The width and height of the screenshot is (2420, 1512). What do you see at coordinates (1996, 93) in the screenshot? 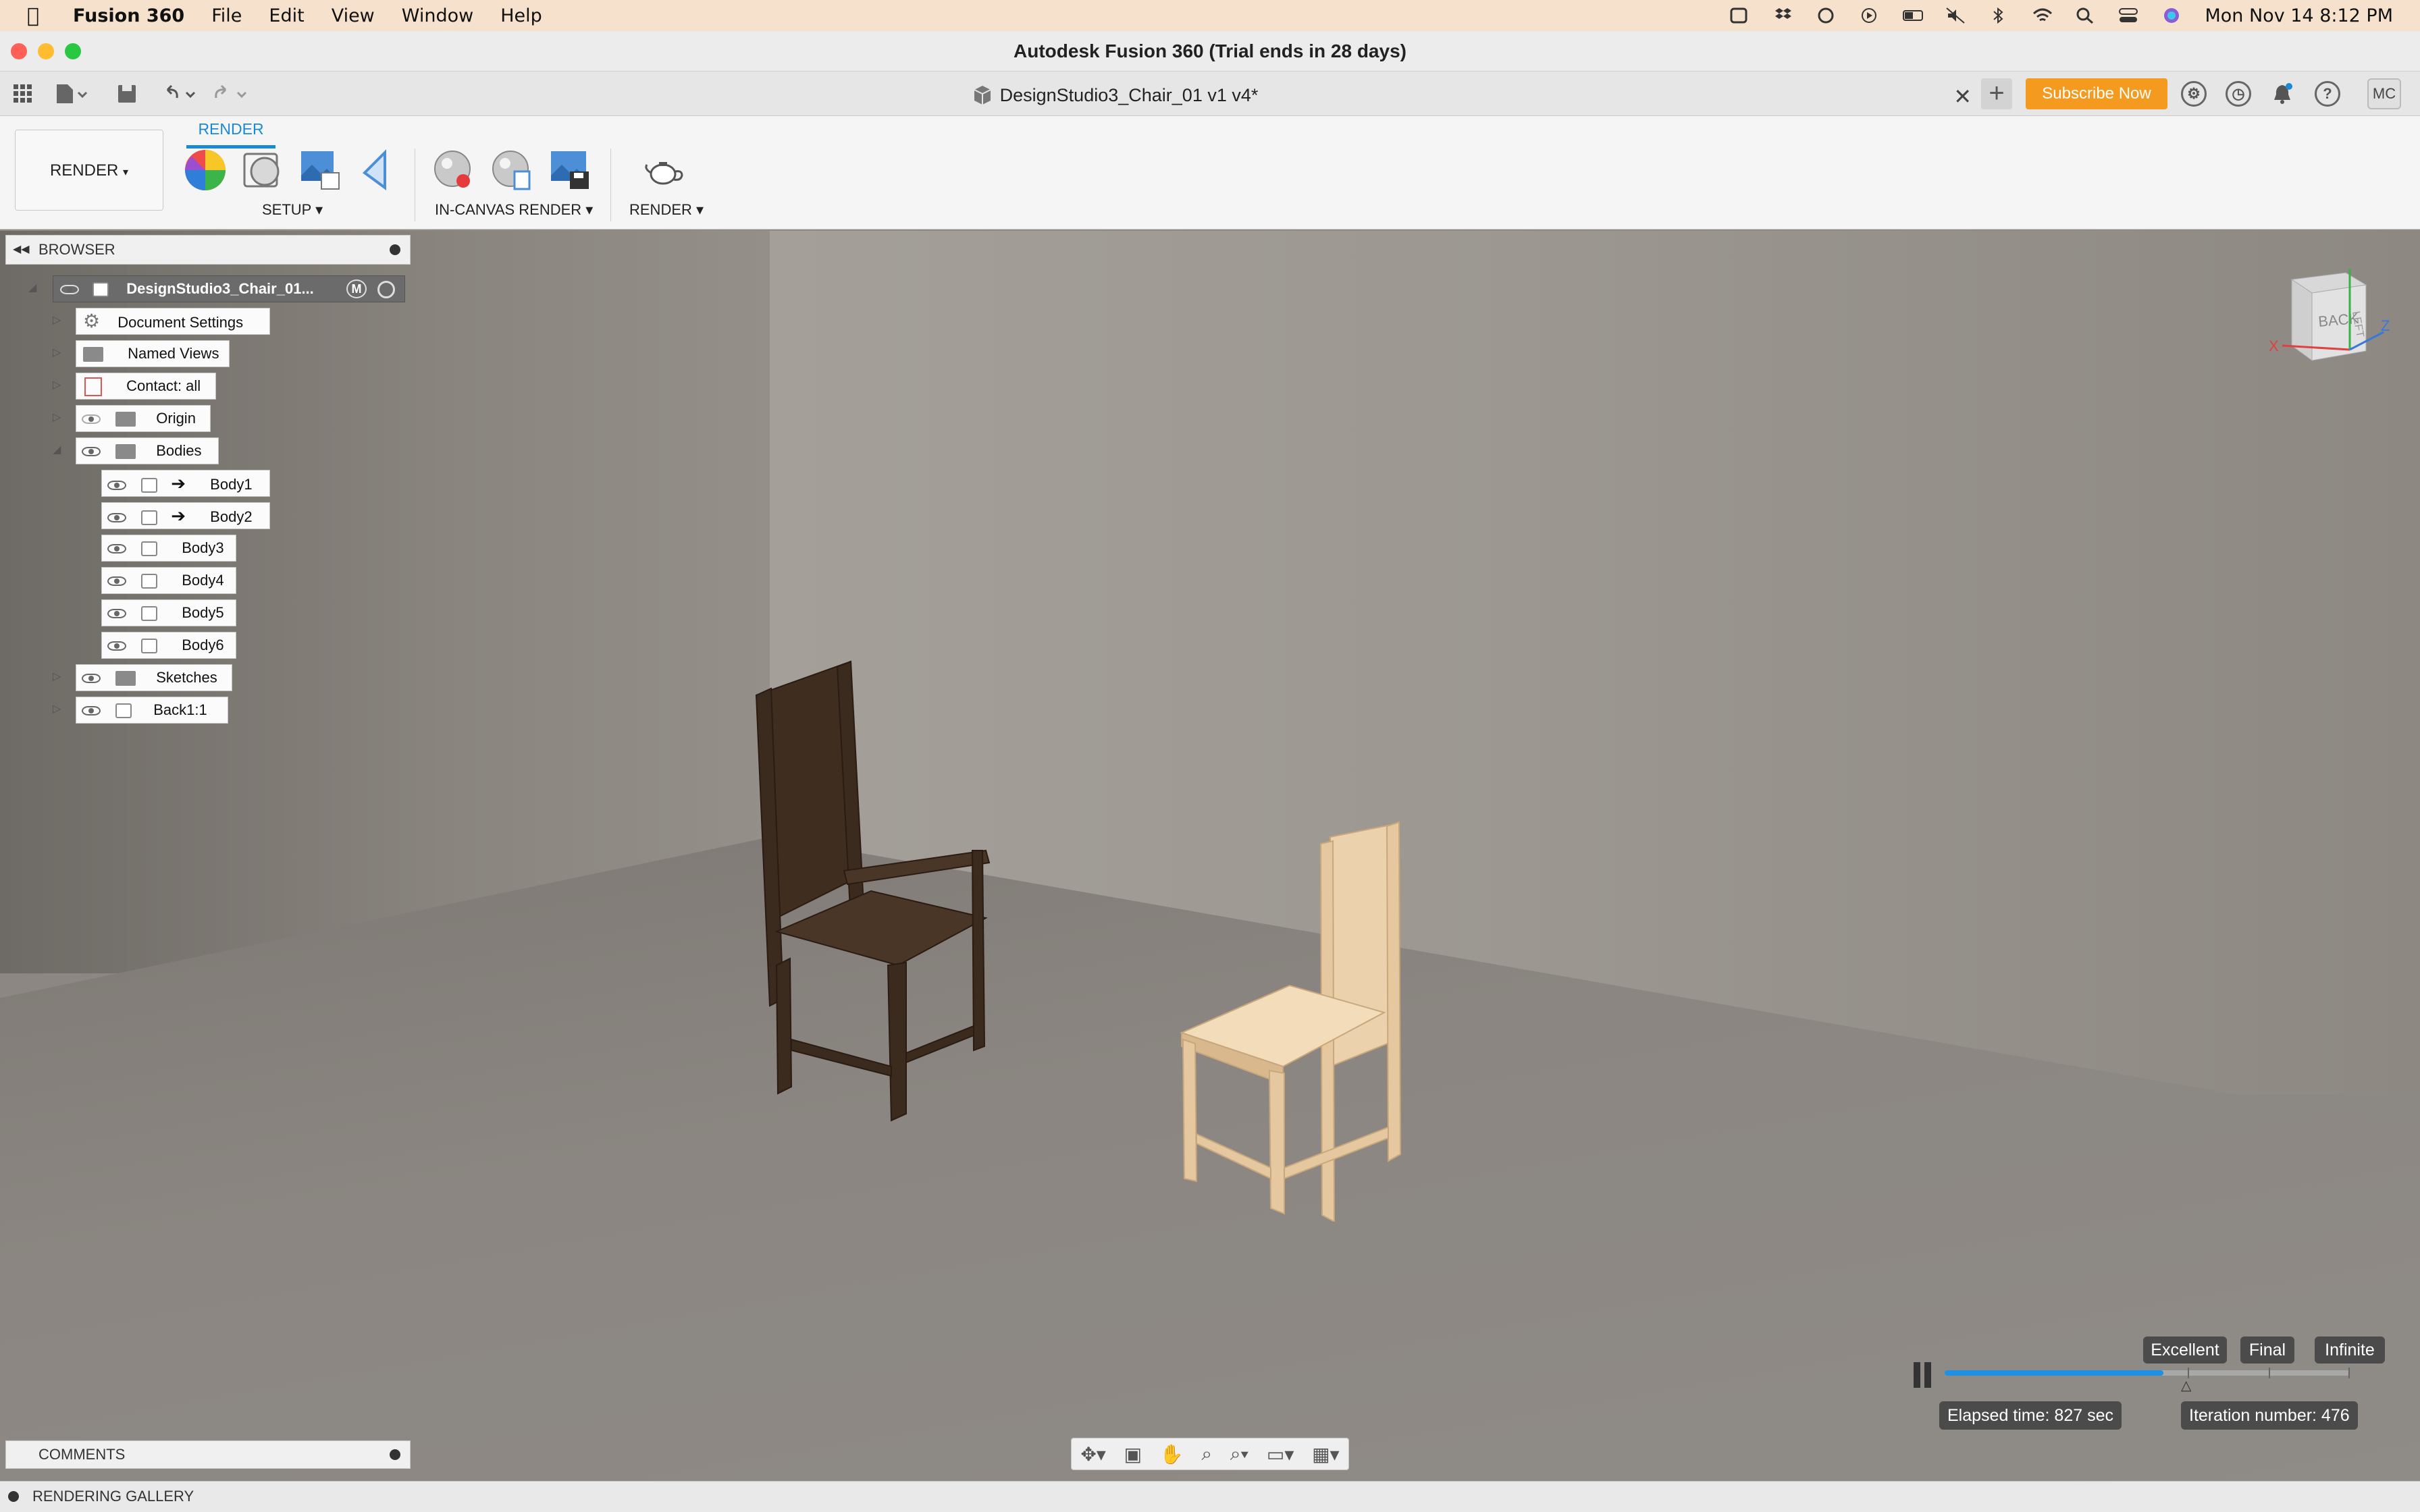
I see `new-tab-button: +` at bounding box center [1996, 93].